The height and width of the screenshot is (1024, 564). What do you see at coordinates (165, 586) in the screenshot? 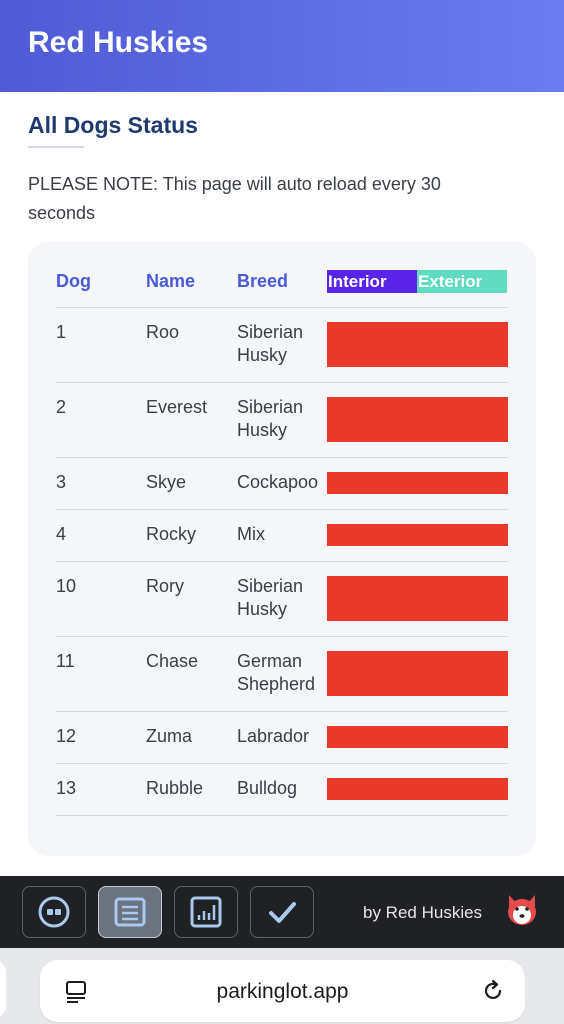
I see `cell-name: Rory` at bounding box center [165, 586].